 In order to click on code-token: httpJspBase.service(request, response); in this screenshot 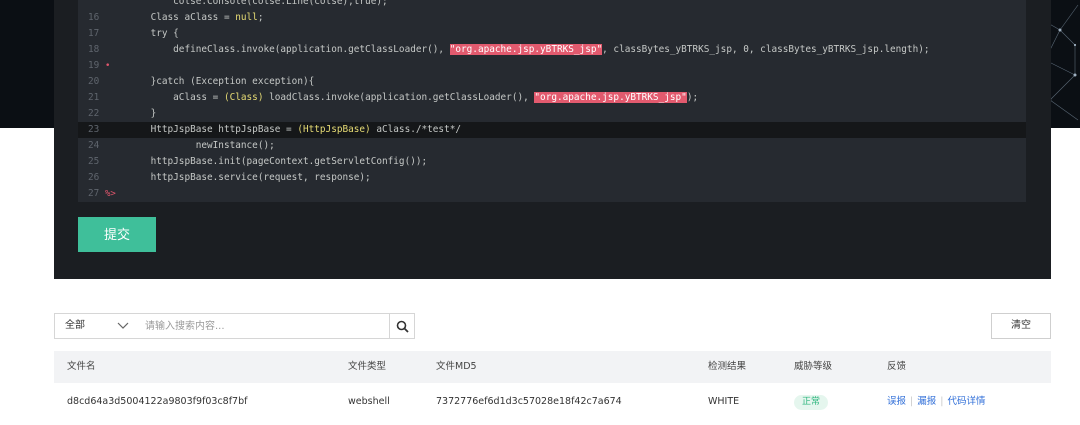, I will do `click(249, 177)`.